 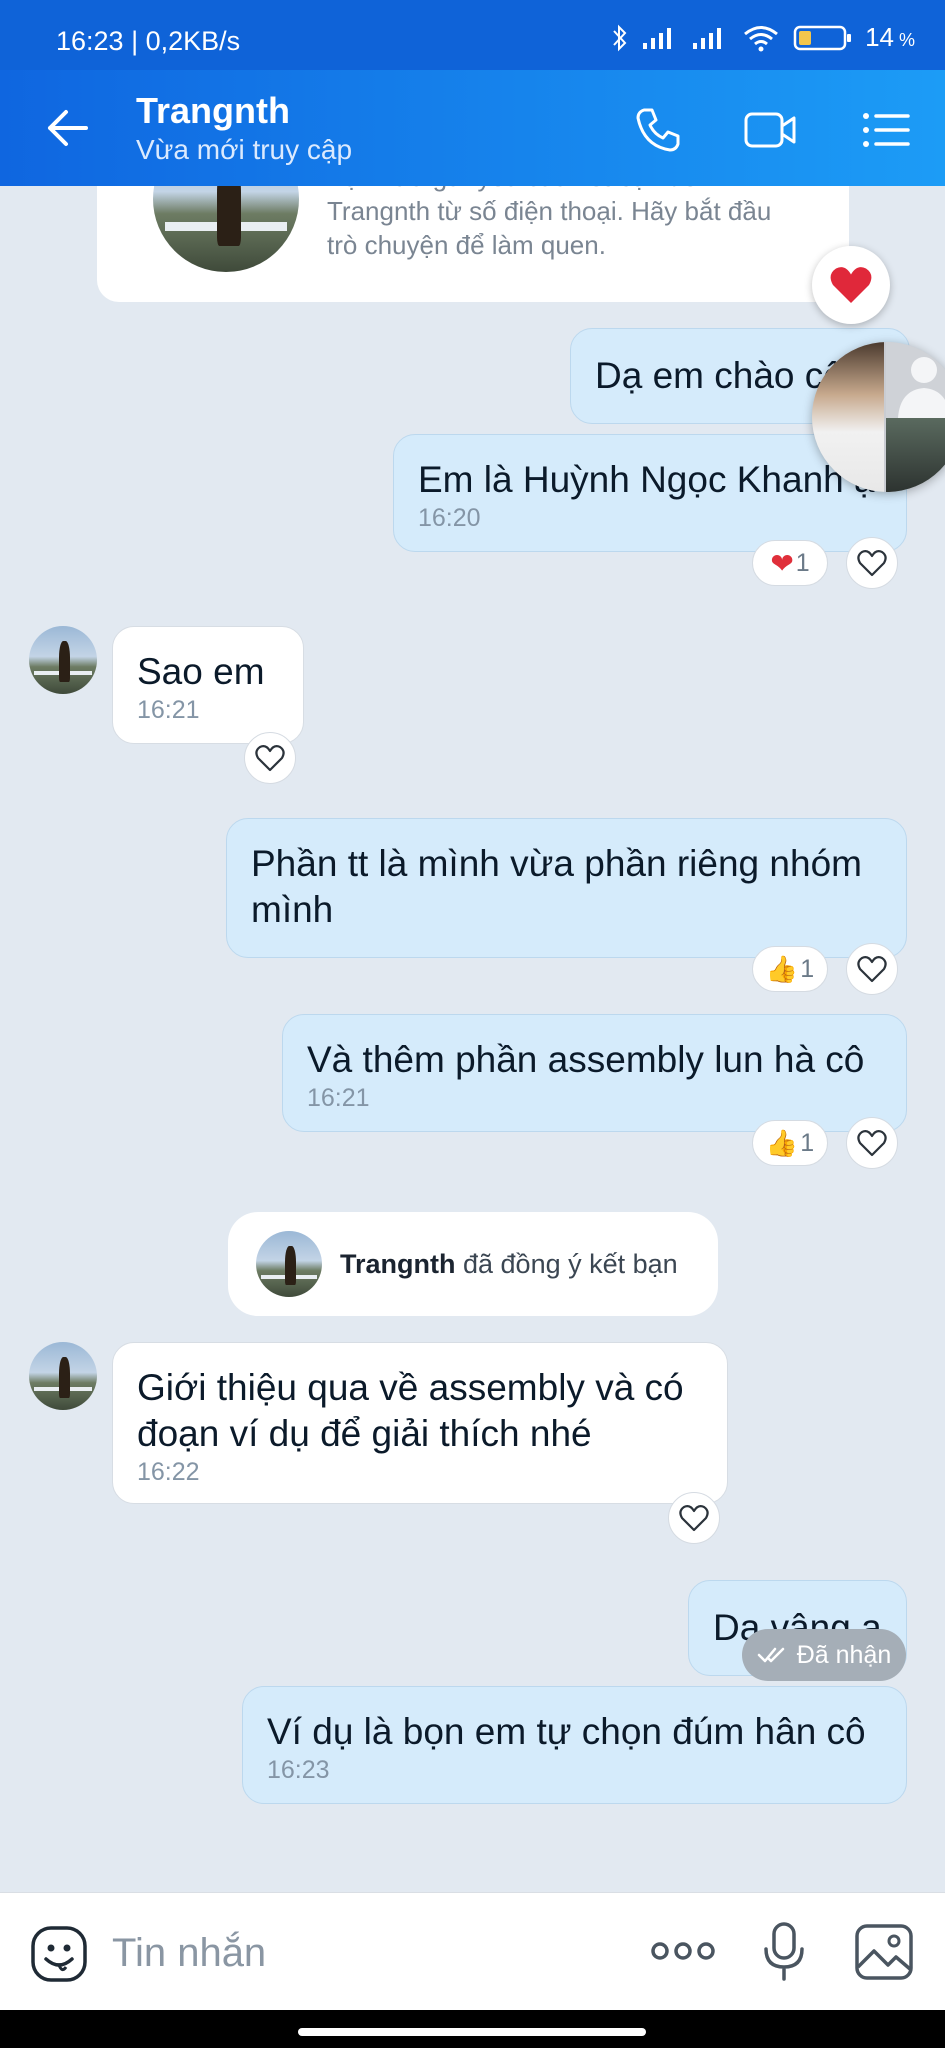 I want to click on bluetooth-icon, so click(x=620, y=37).